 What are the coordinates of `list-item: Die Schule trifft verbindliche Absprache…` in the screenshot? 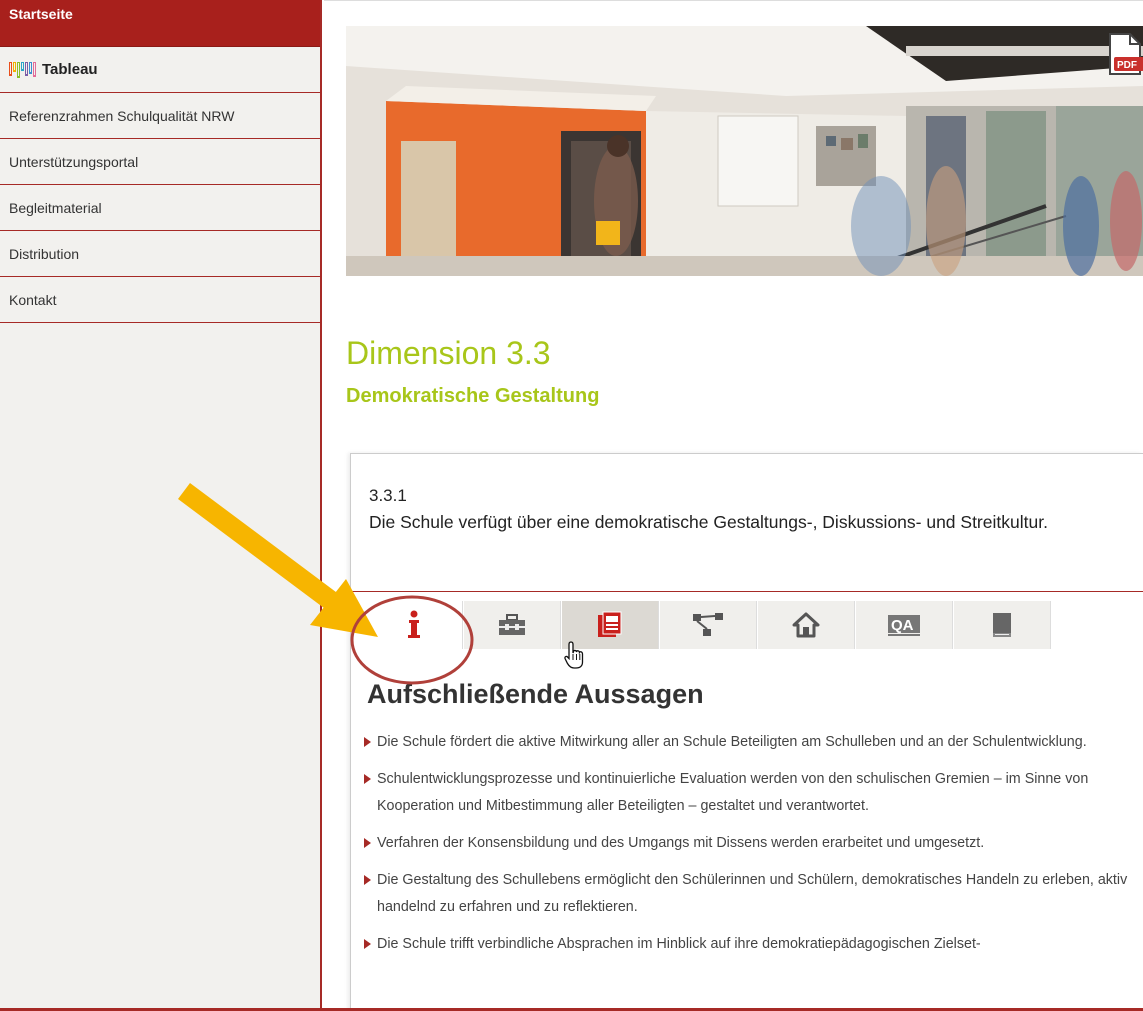 It's located at (752, 944).